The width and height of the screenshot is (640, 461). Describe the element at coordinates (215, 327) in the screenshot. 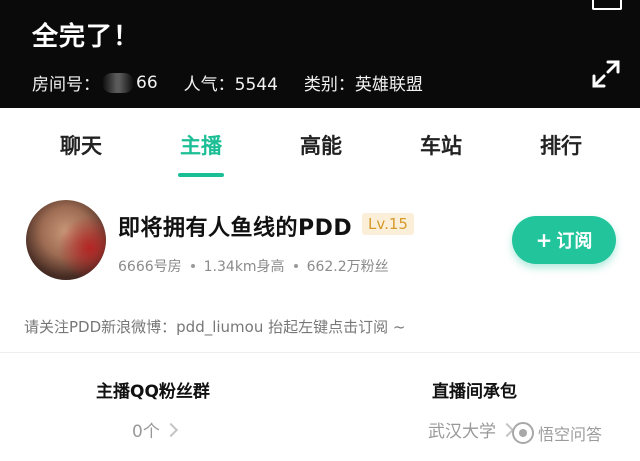

I see `streamer-notice: 请关注PDD新浪微博：pdd_liumou 抬起左键点击订阅 ~` at that location.